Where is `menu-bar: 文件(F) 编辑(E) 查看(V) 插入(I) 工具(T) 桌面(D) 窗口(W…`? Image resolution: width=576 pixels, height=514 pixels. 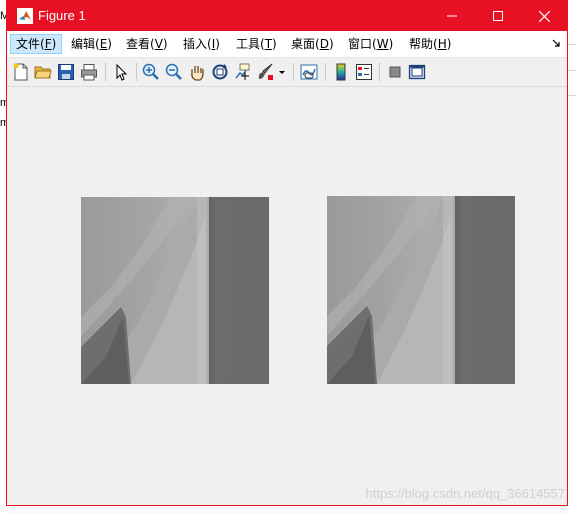 menu-bar: 文件(F) 编辑(E) 查看(V) 插入(I) 工具(T) 桌面(D) 窗口(W… is located at coordinates (287, 44).